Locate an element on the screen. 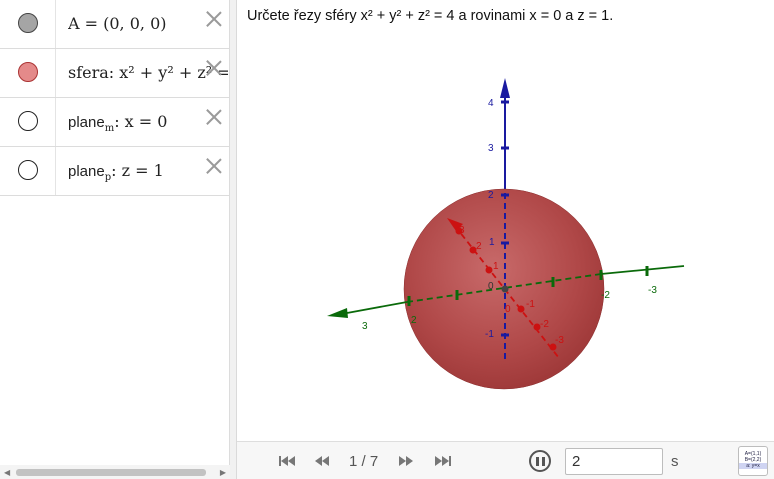  speed-input: 2 is located at coordinates (614, 461).